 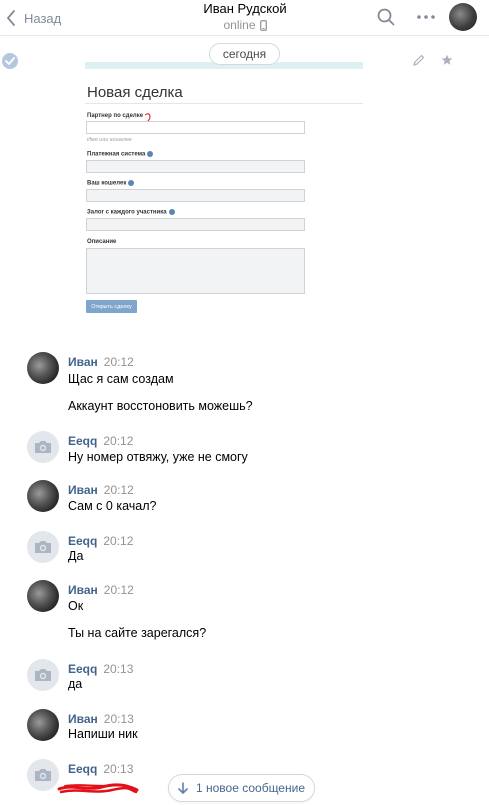 What do you see at coordinates (195, 271) in the screenshot?
I see `description-field` at bounding box center [195, 271].